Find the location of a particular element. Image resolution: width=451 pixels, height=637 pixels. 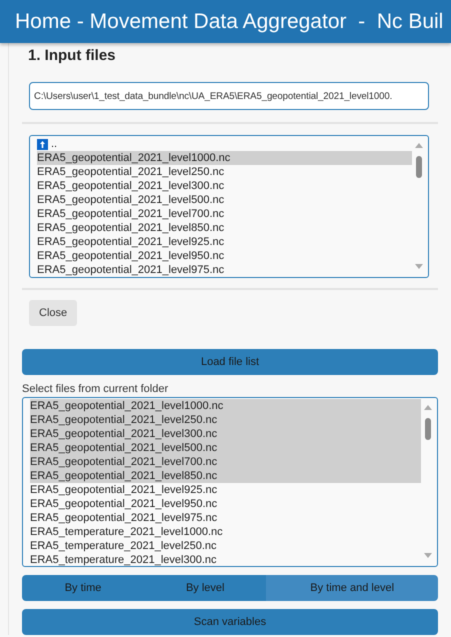

file-list-item: ERA5_temperature_2021_level1000.nc is located at coordinates (225, 532).